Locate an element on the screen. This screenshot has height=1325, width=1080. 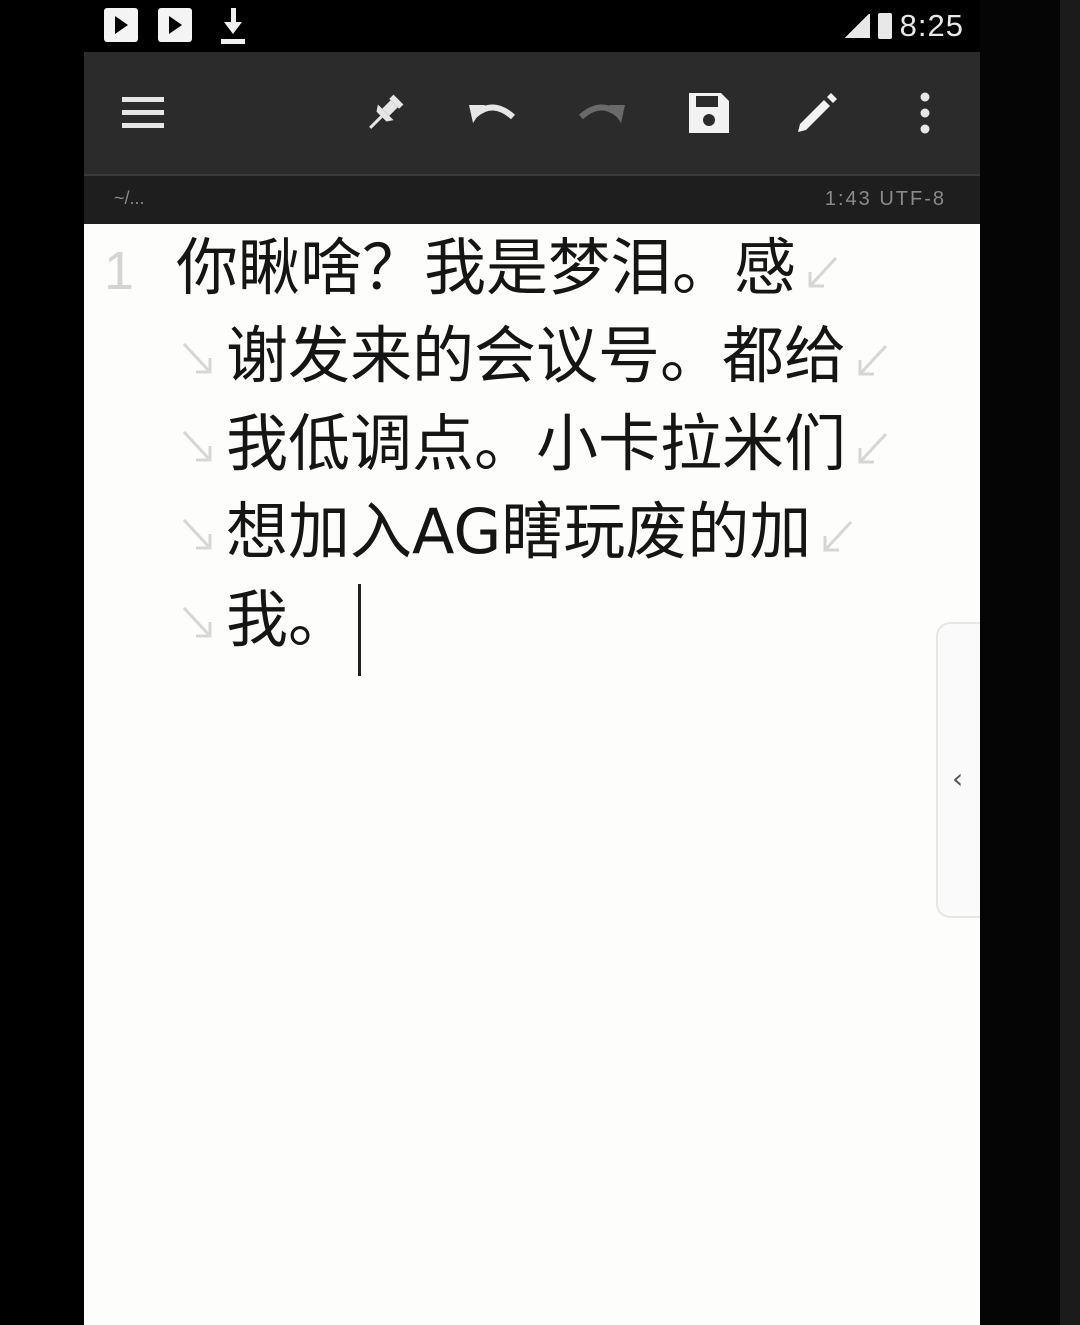
menu-button is located at coordinates (143, 113).